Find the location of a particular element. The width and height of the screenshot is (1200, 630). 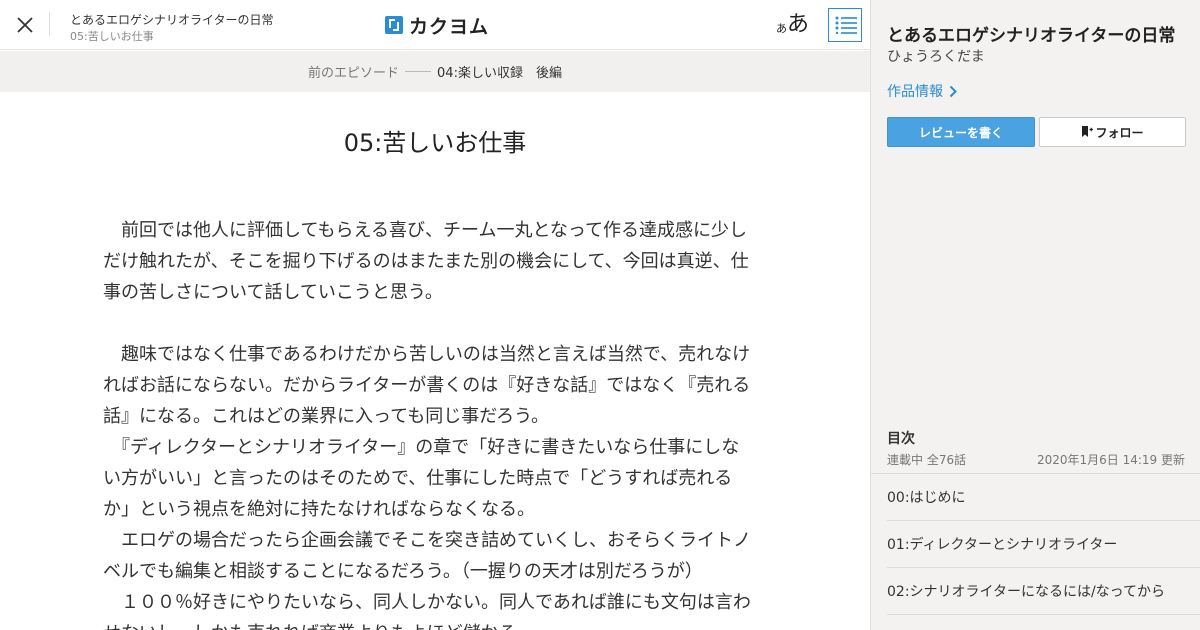

last-updated: 2020年1月6日 14:19 更新 is located at coordinates (1110, 460).